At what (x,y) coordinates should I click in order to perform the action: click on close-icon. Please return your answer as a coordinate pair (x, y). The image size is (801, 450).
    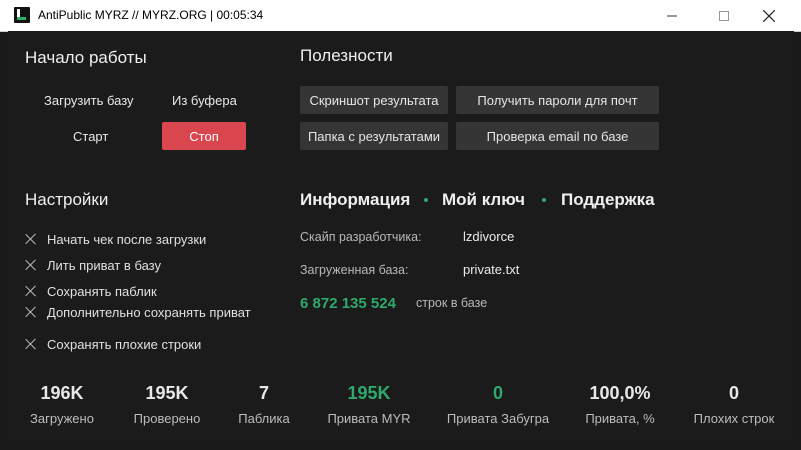
    Looking at the image, I should click on (769, 15).